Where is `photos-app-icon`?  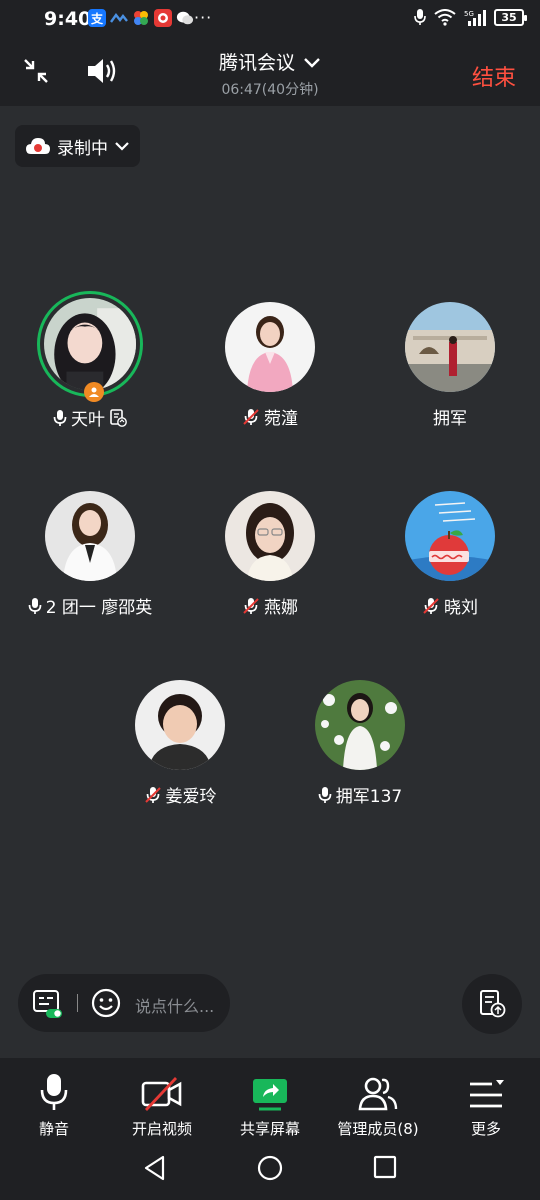
photos-app-icon is located at coordinates (141, 18).